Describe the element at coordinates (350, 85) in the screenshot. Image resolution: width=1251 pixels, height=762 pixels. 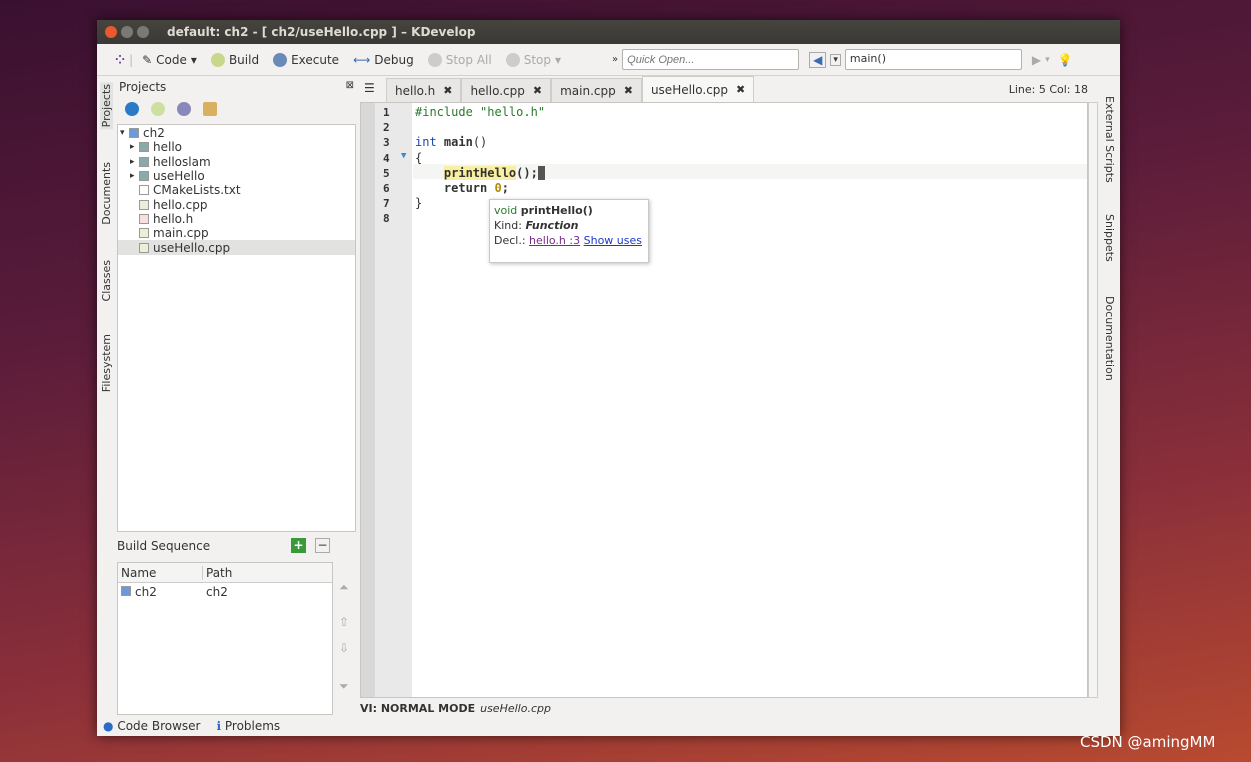
I see `close-panel-icon: ⊠` at that location.